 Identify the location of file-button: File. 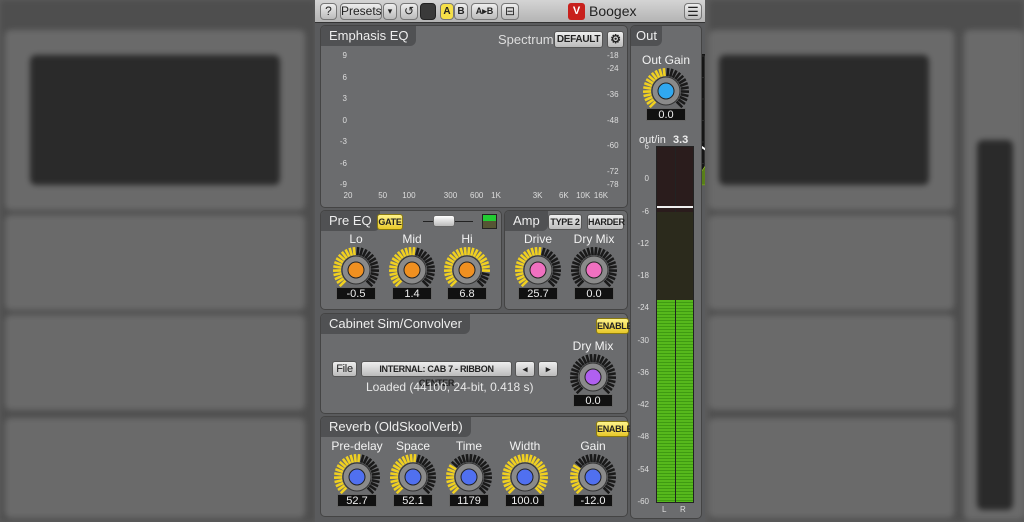
(344, 369).